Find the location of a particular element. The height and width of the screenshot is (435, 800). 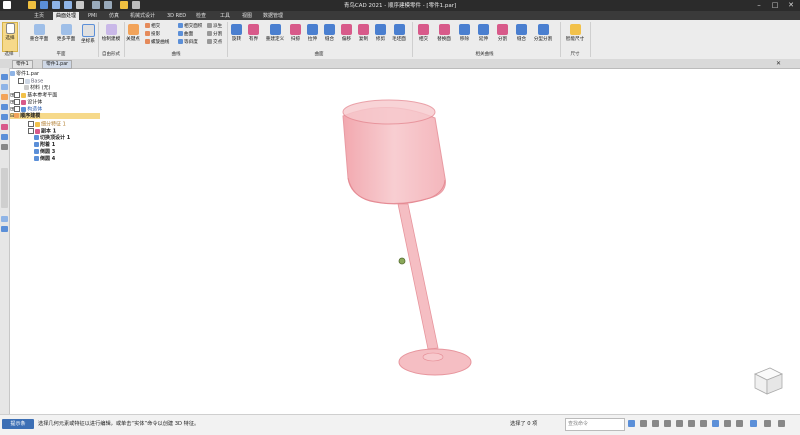

pathfinder-icon is located at coordinates (4, 77).